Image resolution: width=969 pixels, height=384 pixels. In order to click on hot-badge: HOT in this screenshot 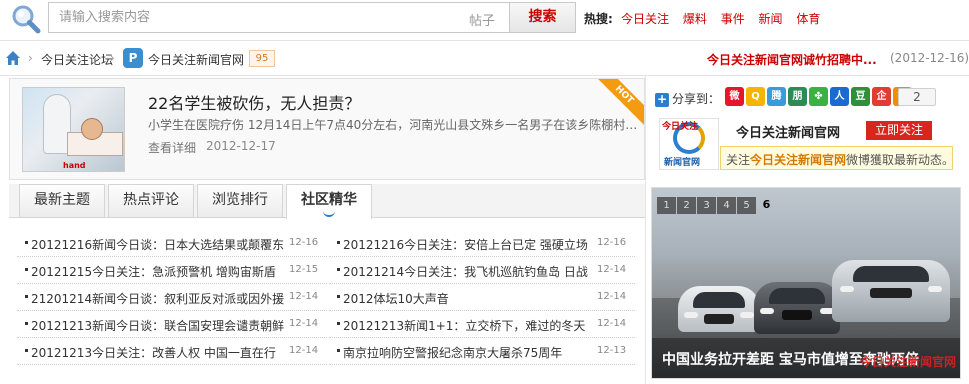, I will do `click(621, 102)`.